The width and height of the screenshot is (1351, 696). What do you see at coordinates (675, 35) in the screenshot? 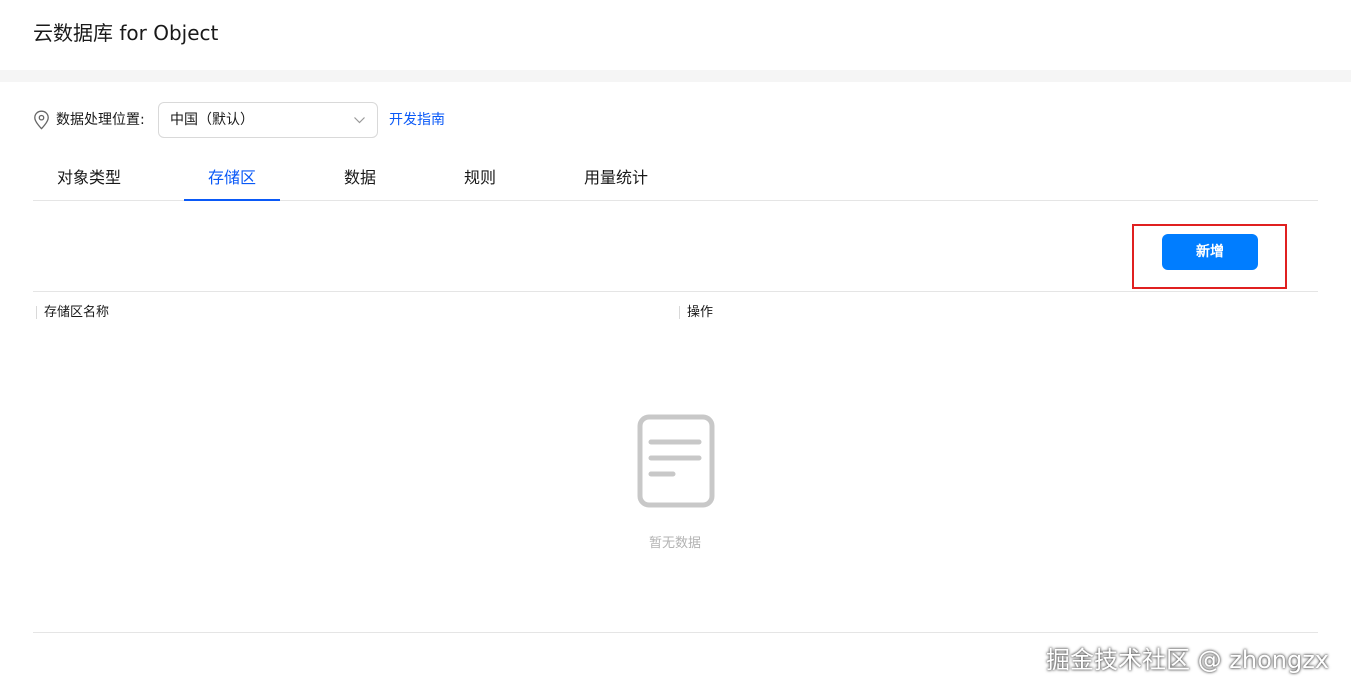
I see `header: 云数据库 for Object` at bounding box center [675, 35].